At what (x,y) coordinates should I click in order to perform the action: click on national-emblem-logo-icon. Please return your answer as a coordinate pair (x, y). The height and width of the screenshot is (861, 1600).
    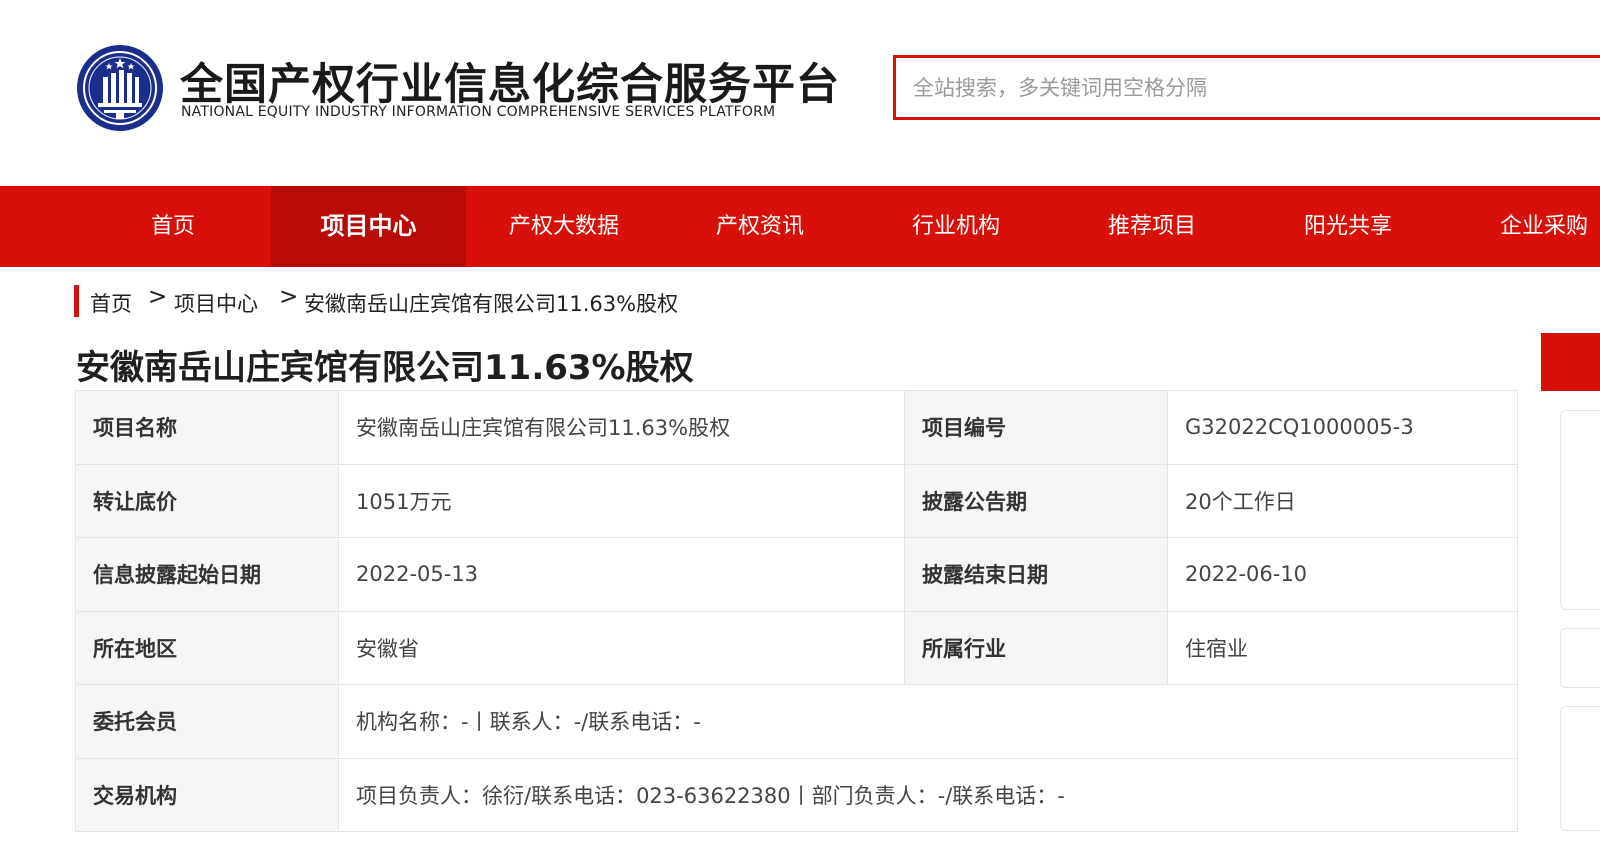
    Looking at the image, I should click on (120, 88).